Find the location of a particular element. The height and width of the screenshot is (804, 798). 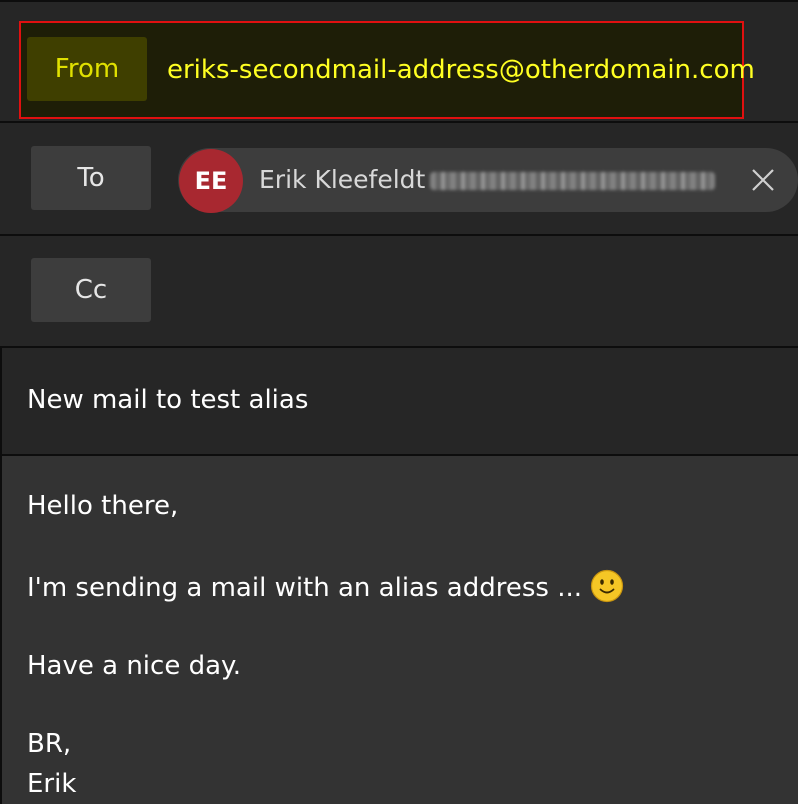

subject-field: New mail to test alias is located at coordinates (167, 400).